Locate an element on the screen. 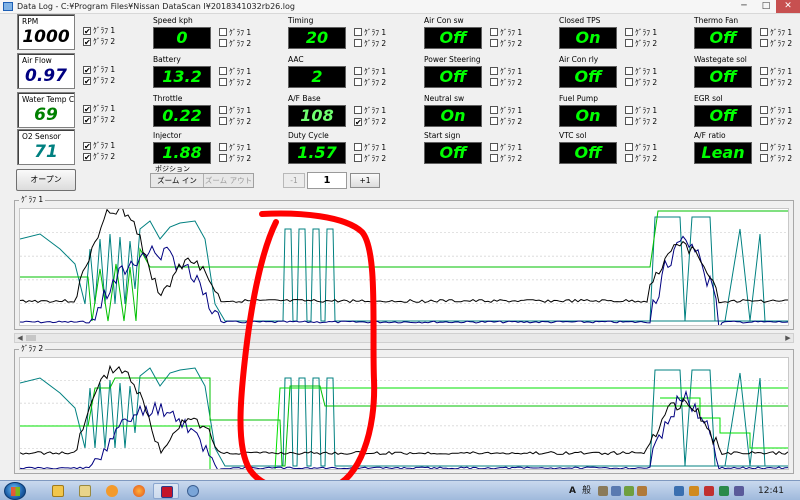 The image size is (800, 500). firefox-taskbar-icon is located at coordinates (139, 491).